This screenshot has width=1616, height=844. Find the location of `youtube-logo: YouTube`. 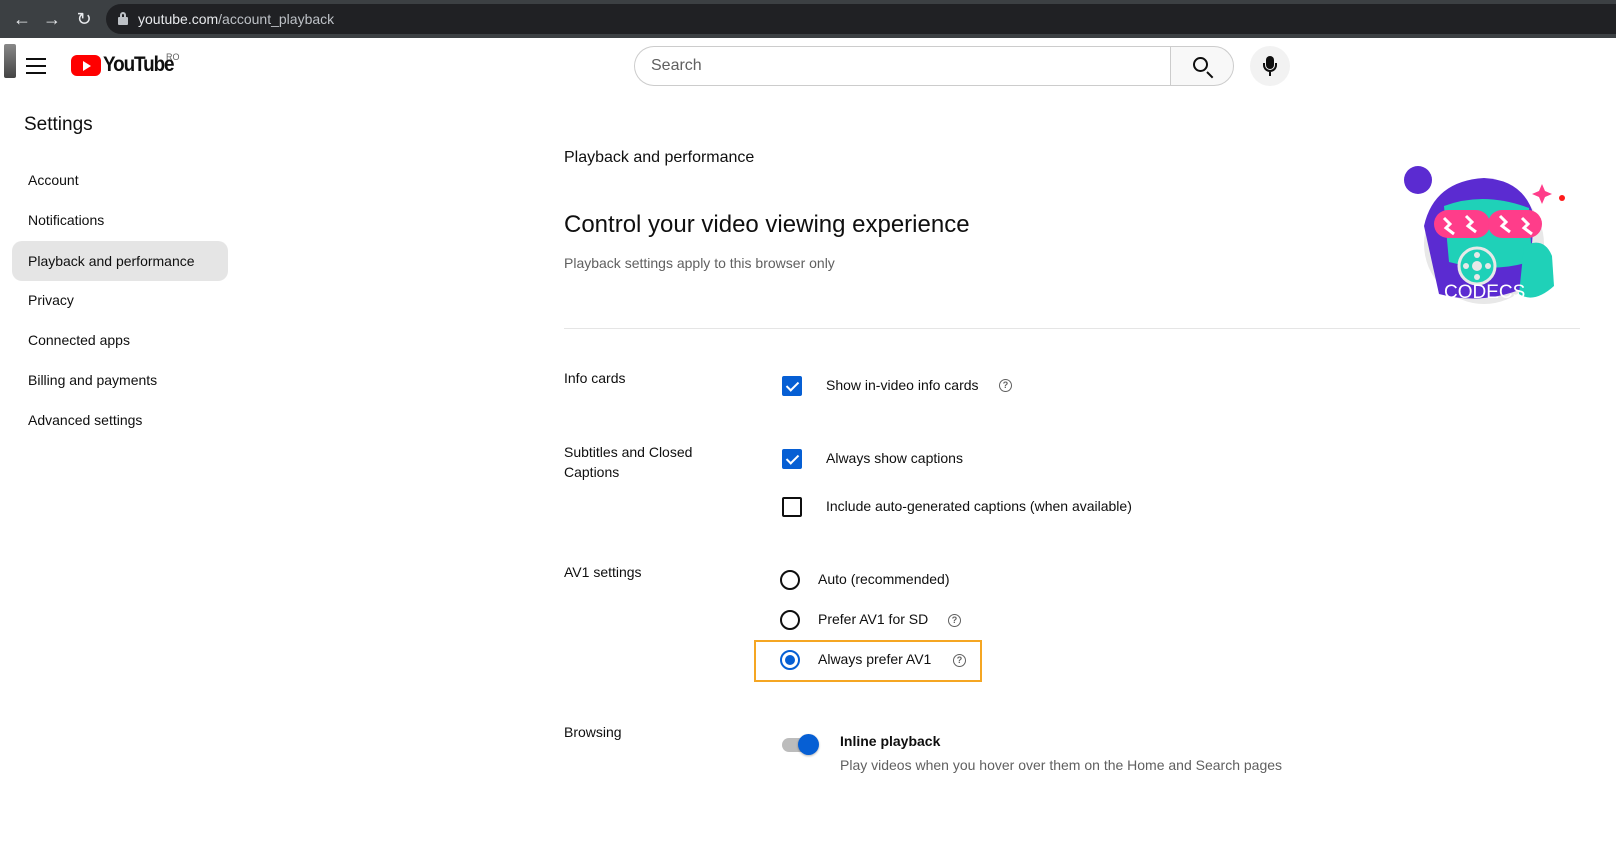

youtube-logo: YouTube is located at coordinates (126, 64).